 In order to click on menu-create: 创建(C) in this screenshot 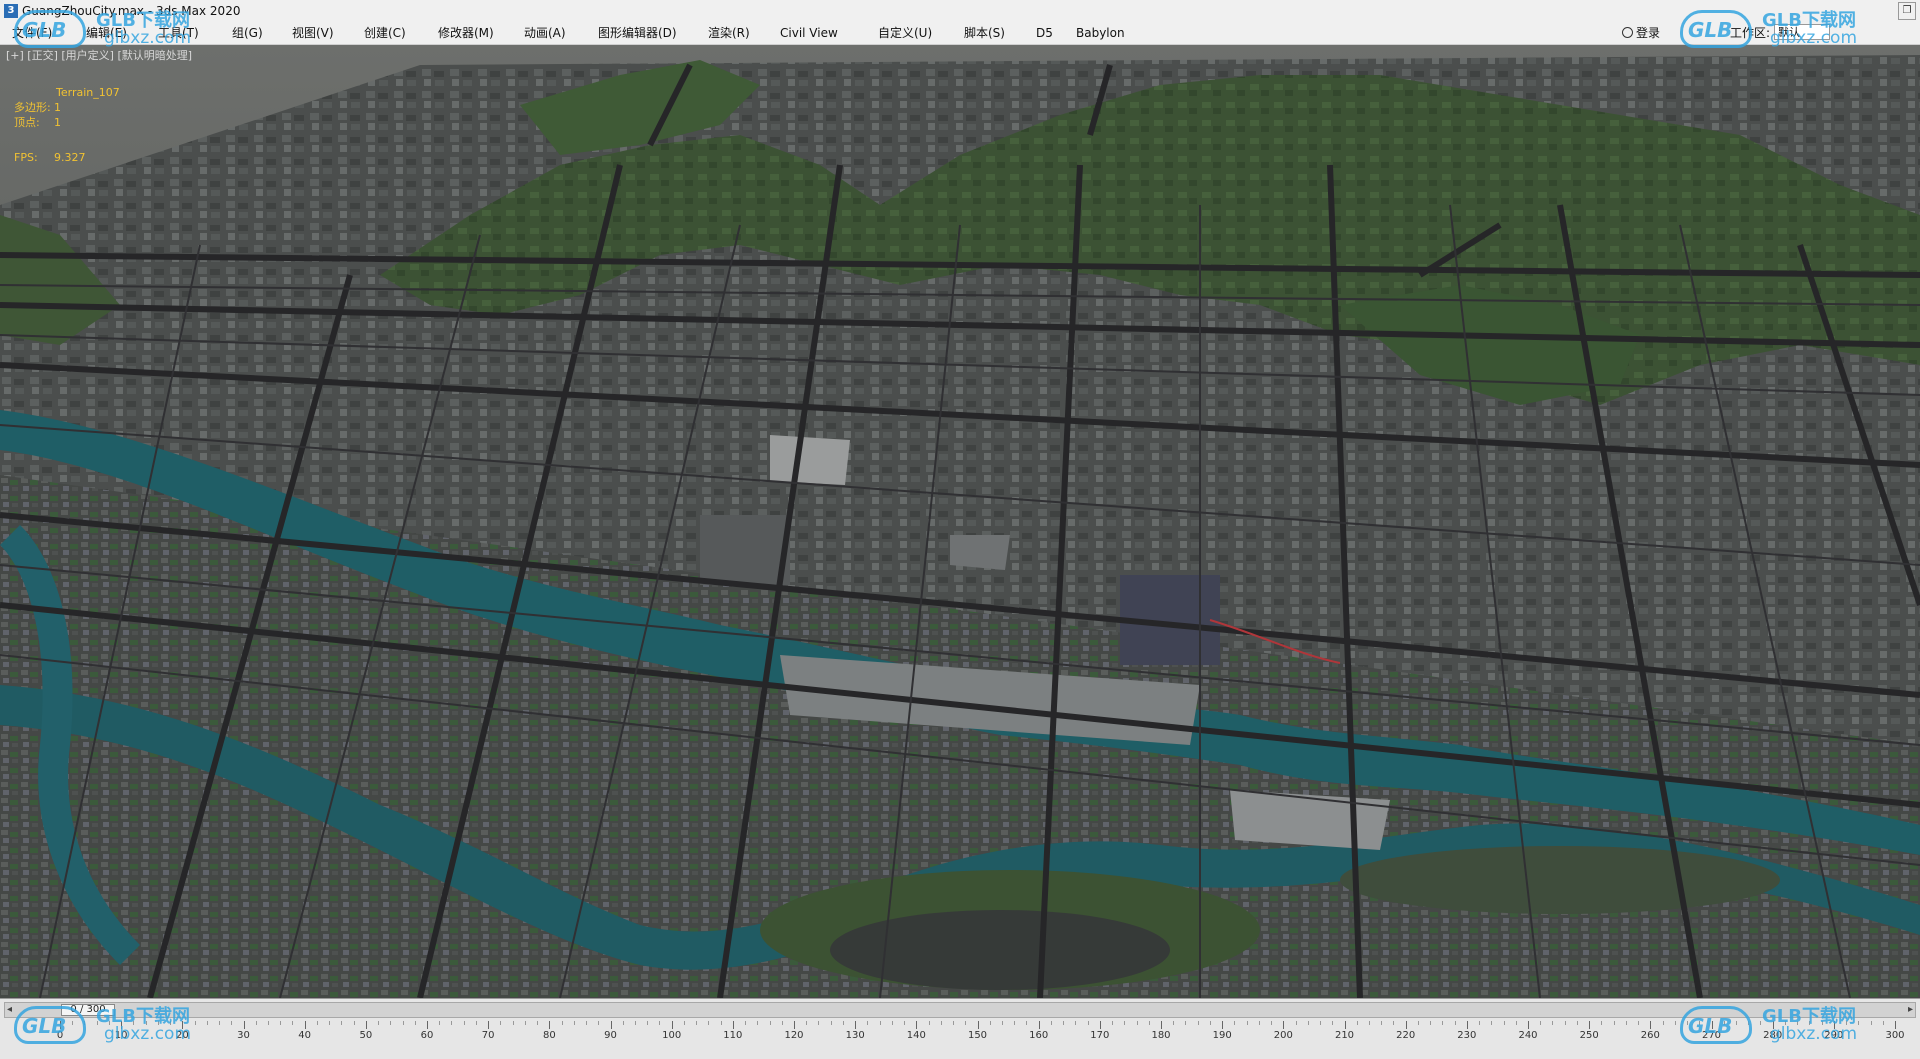, I will do `click(385, 33)`.